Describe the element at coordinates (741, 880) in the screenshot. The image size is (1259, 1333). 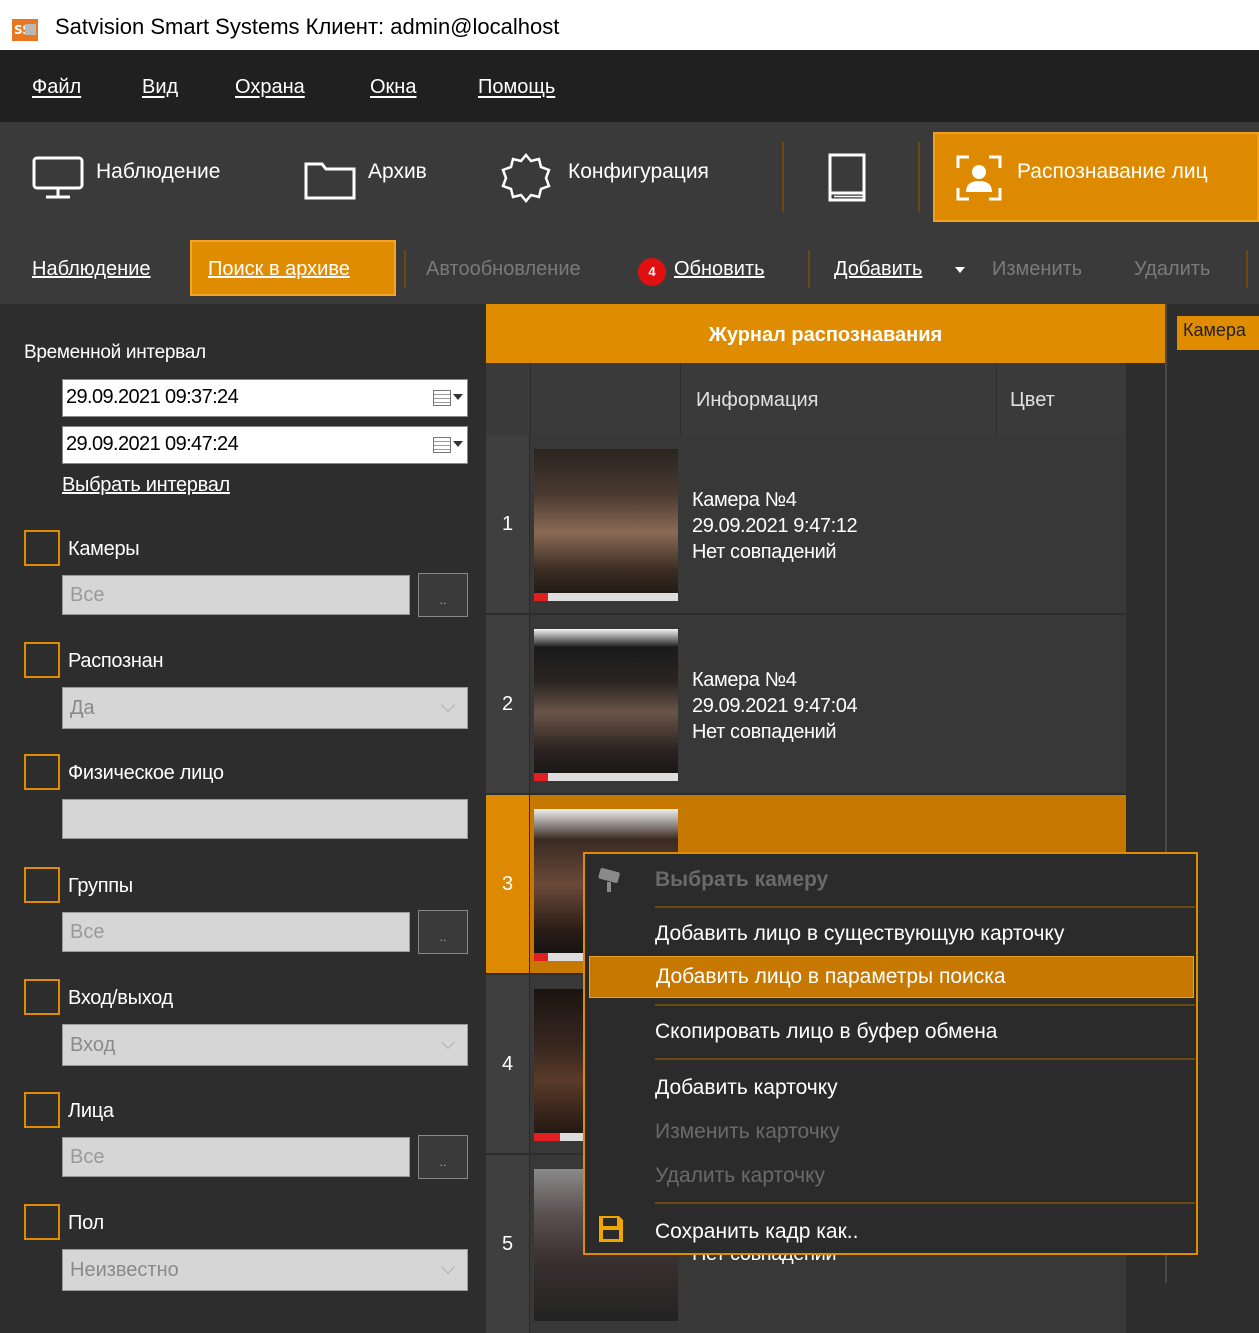
I see `menu-item-select-camera: Выбрать камеру` at that location.